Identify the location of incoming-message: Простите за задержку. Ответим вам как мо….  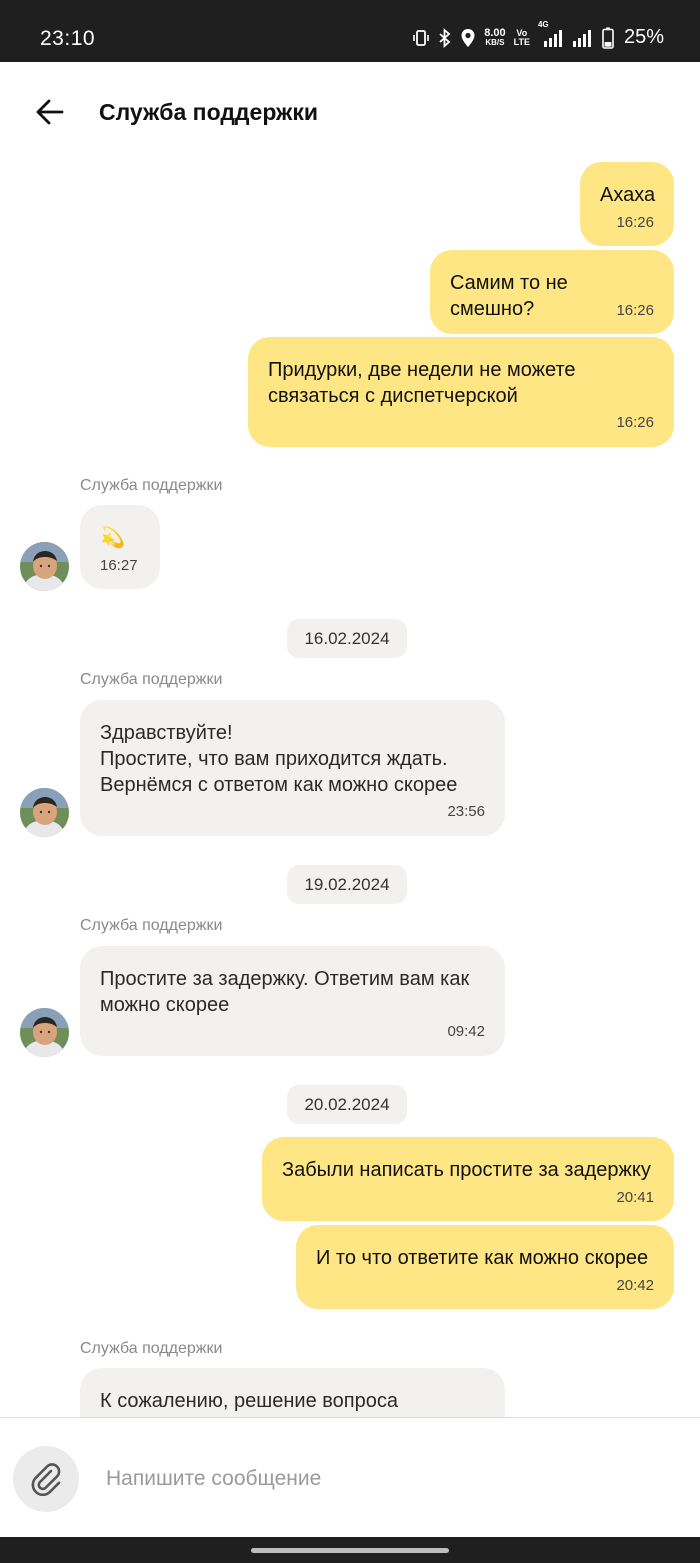
(292, 1001).